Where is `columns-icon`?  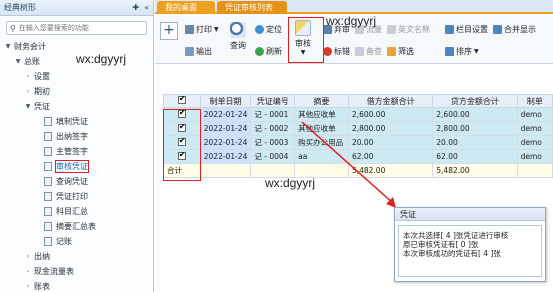 columns-icon is located at coordinates (449, 29).